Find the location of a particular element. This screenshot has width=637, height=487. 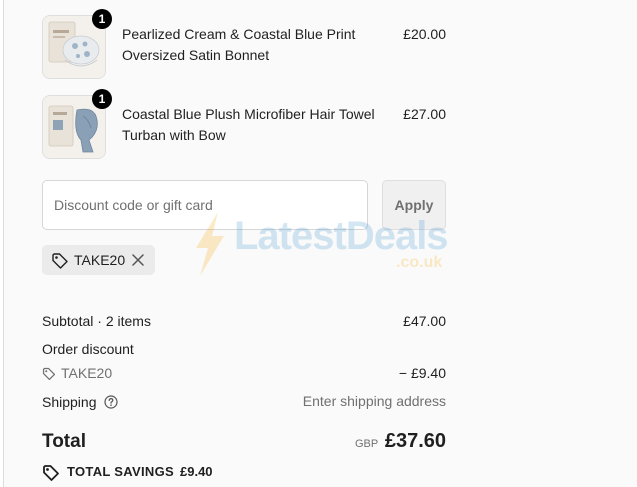

total-currency: GBP is located at coordinates (367, 444).